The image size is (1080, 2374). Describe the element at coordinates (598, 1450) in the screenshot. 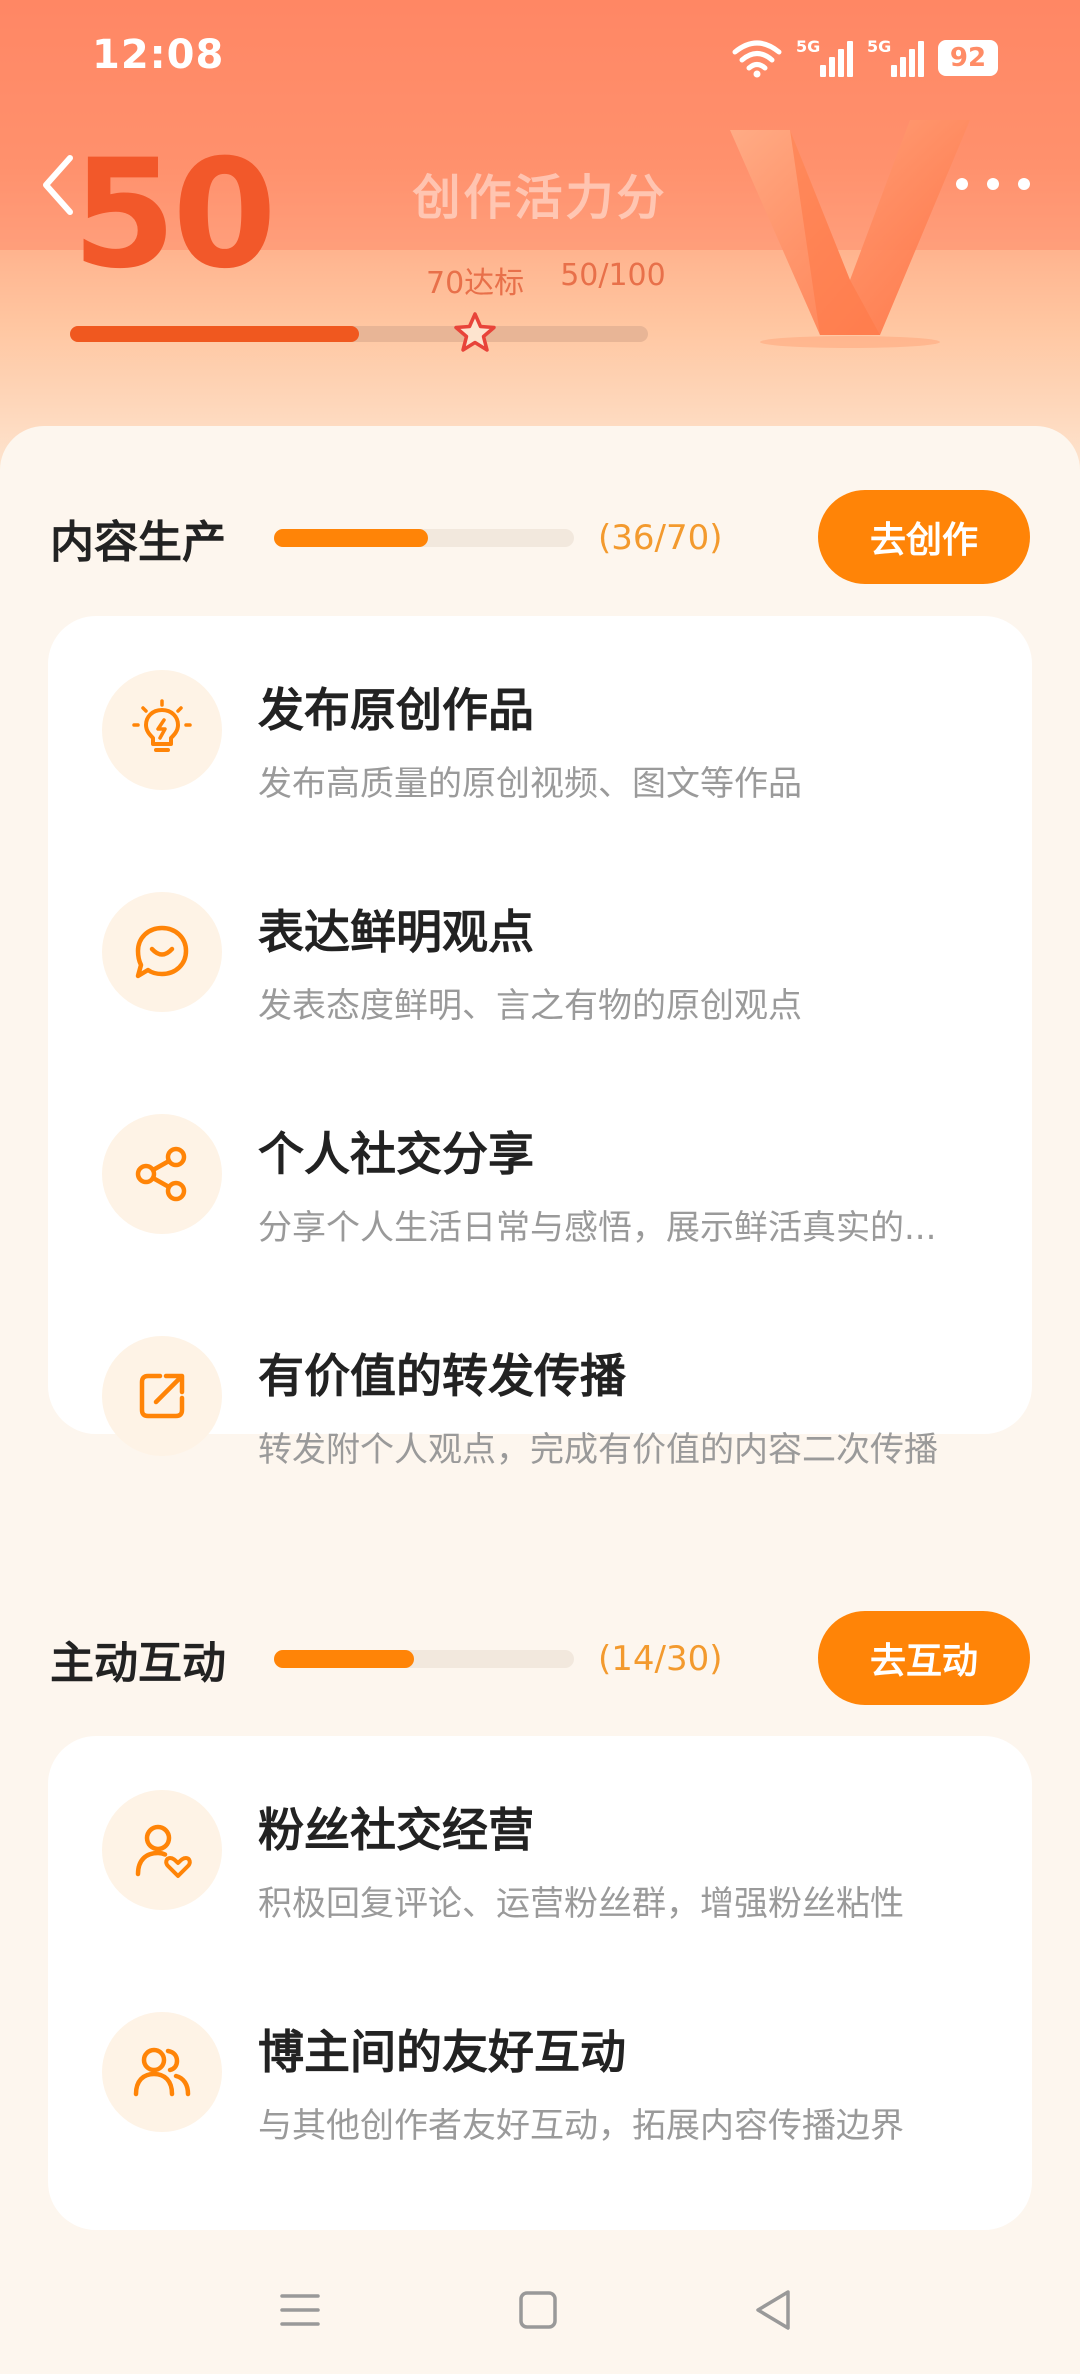

I see `task-desc: 转发附个人观点，完成有价值的内容二次传播` at that location.